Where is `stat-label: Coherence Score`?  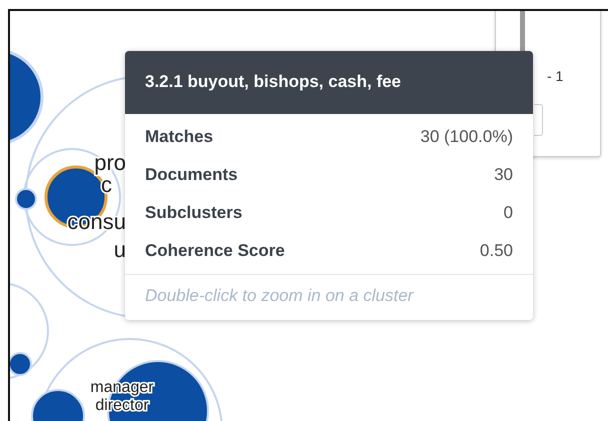
stat-label: Coherence Score is located at coordinates (215, 251).